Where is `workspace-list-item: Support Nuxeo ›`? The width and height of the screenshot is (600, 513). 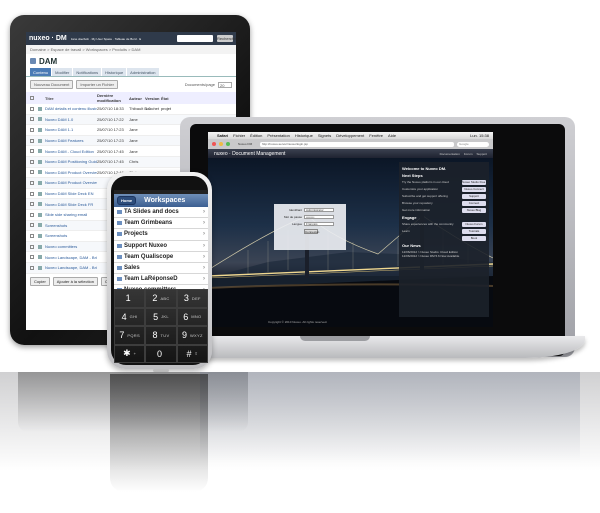 workspace-list-item: Support Nuxeo › is located at coordinates (161, 246).